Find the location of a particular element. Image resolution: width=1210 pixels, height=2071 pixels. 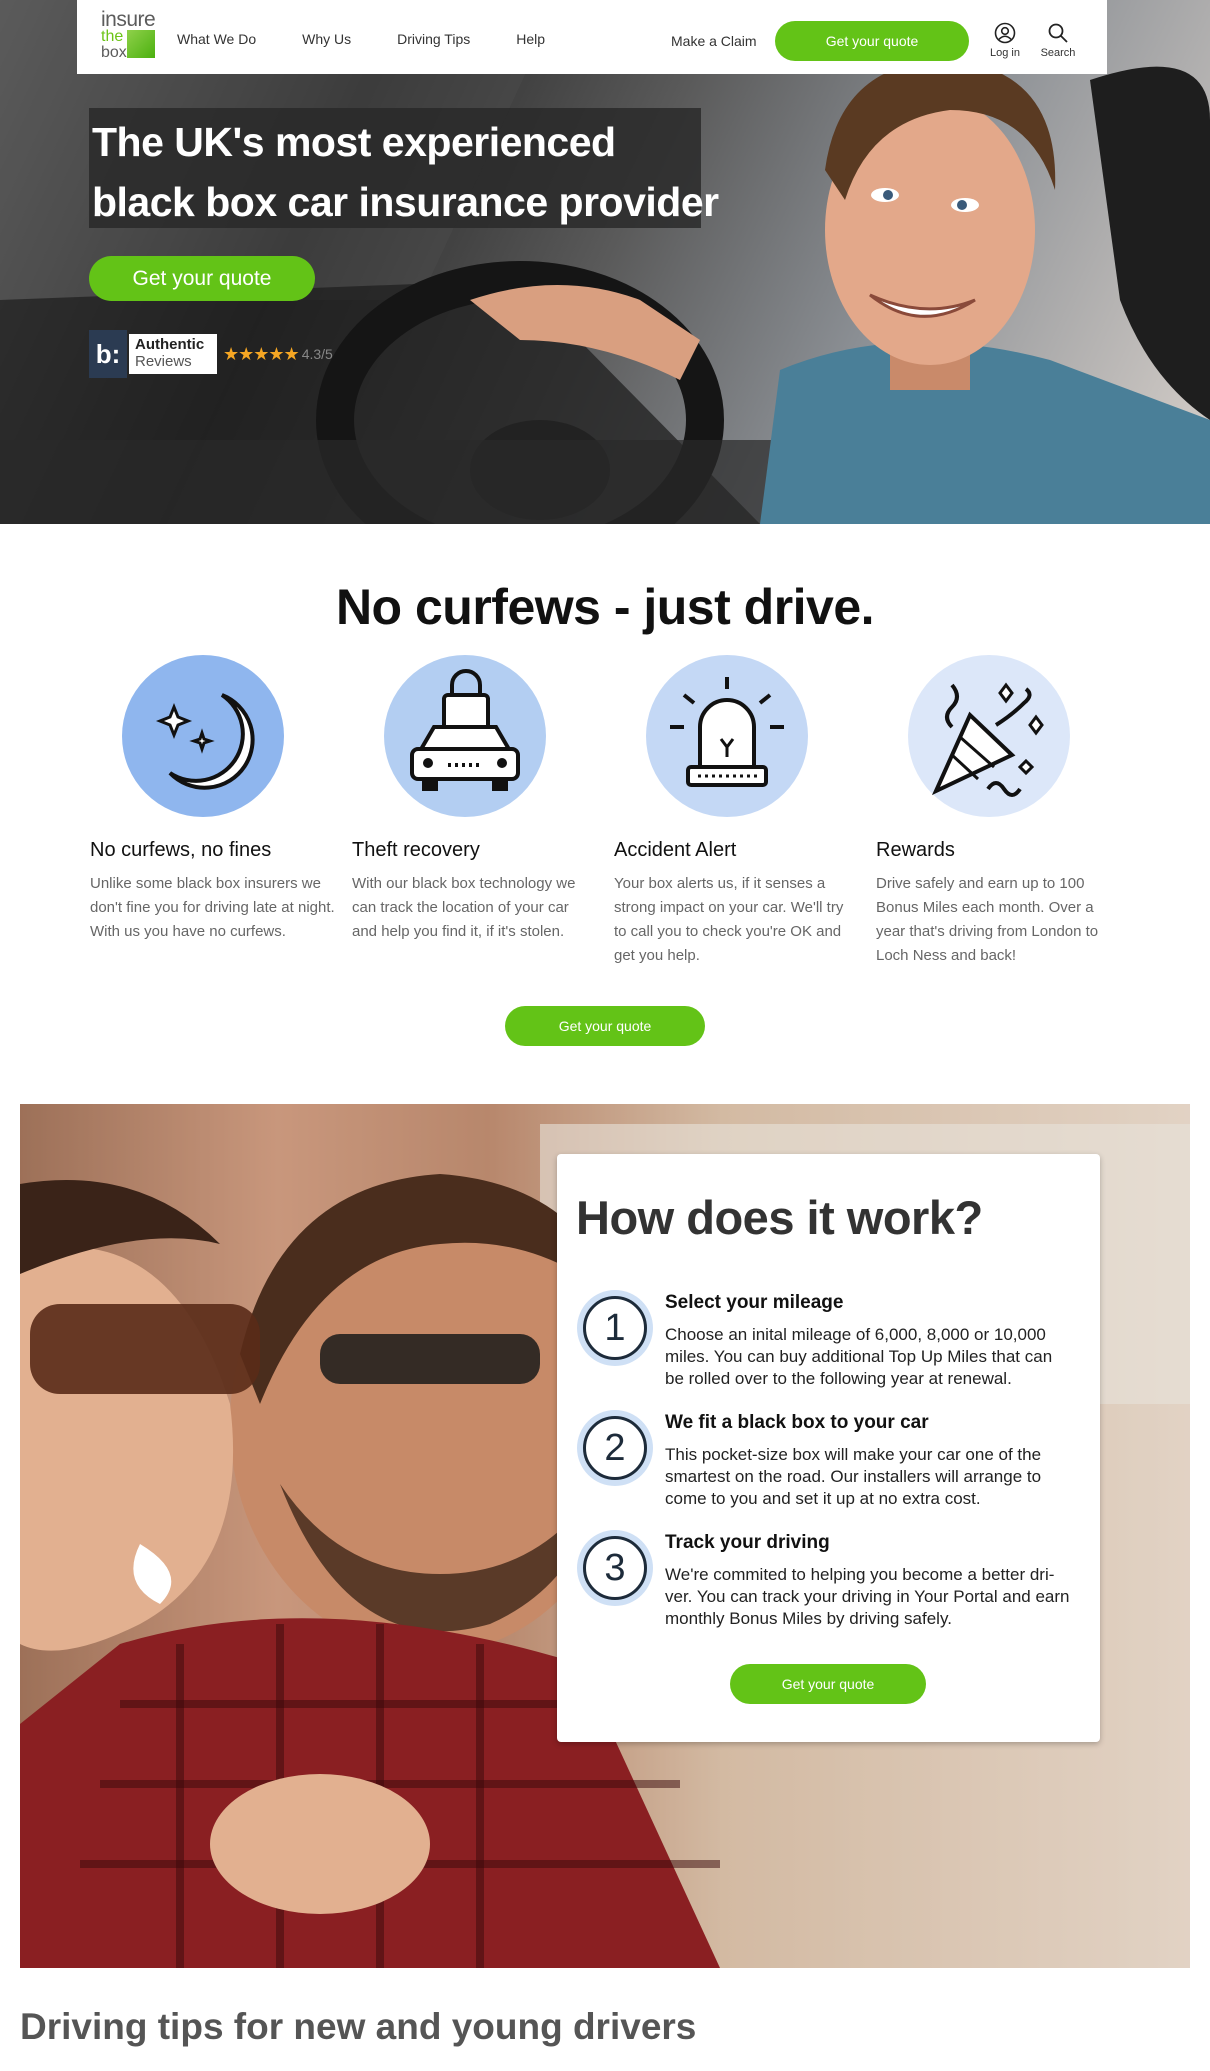

step-number-badge: 1 is located at coordinates (615, 1328).